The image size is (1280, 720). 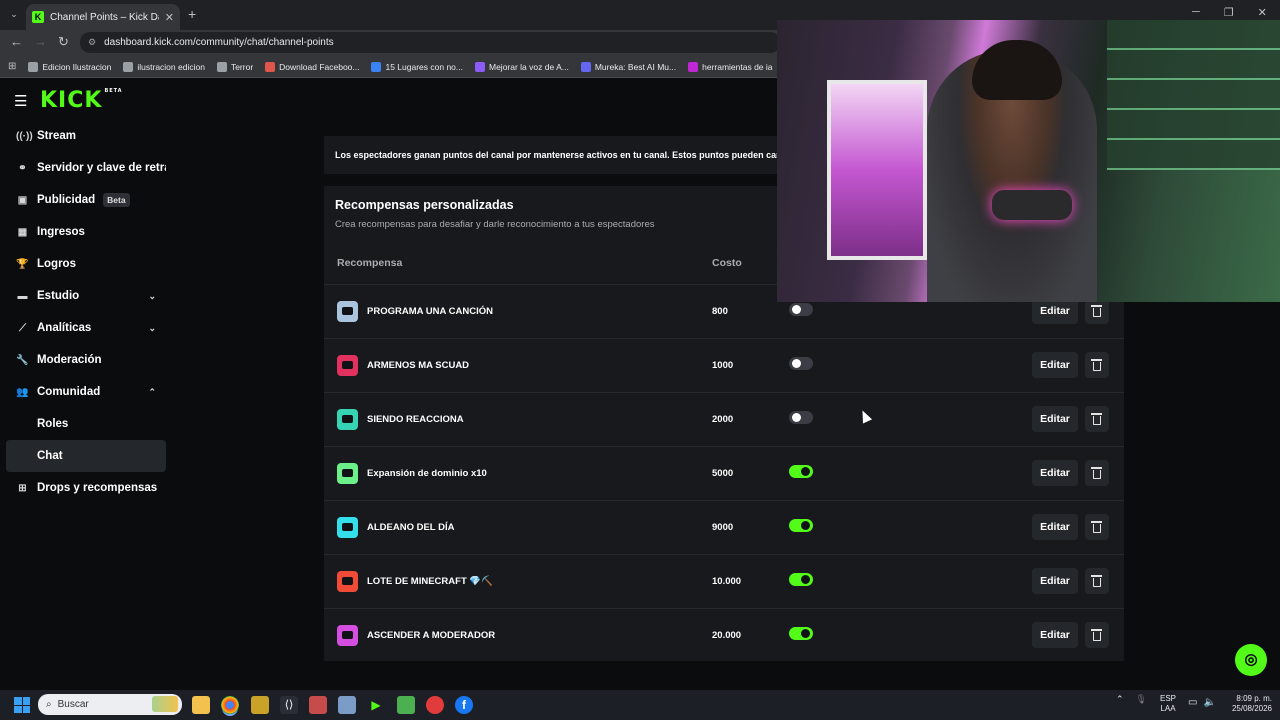 What do you see at coordinates (69, 66) in the screenshot?
I see `bookmark-item: Edicion Ilustracion` at bounding box center [69, 66].